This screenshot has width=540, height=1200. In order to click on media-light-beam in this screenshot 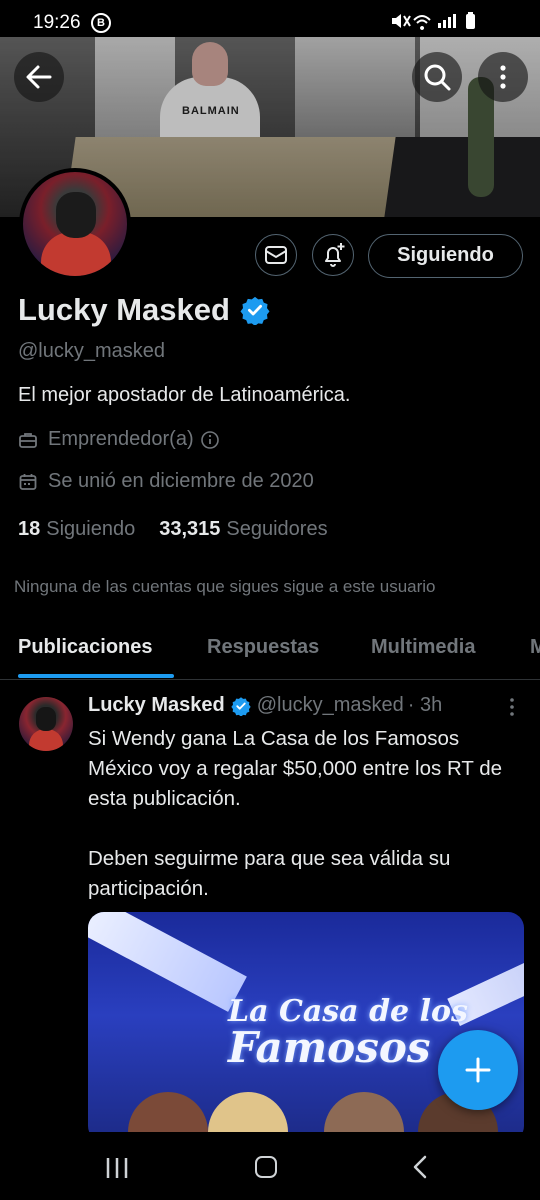, I will do `click(167, 962)`.